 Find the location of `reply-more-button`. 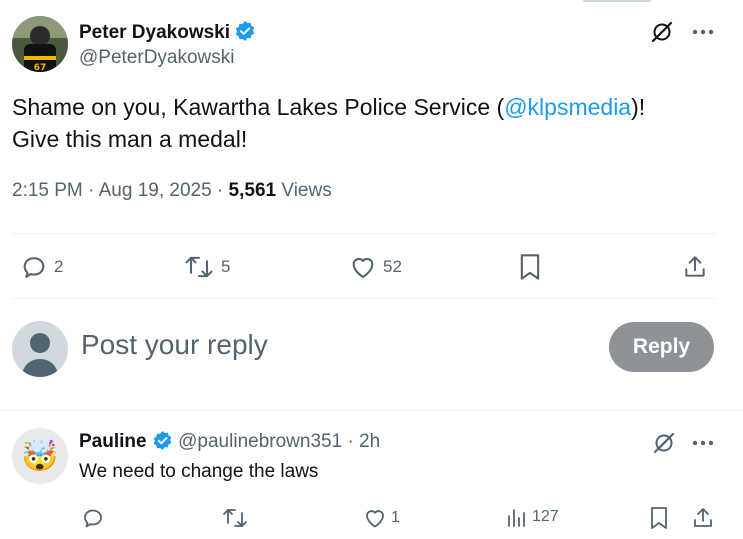

reply-more-button is located at coordinates (703, 443).